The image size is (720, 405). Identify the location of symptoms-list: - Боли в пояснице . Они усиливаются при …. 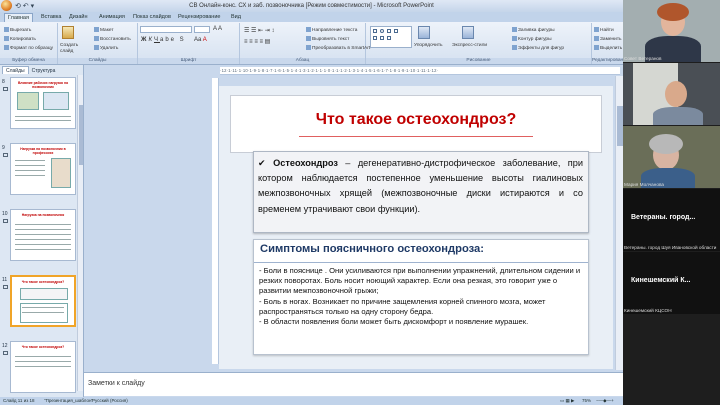
(421, 296).